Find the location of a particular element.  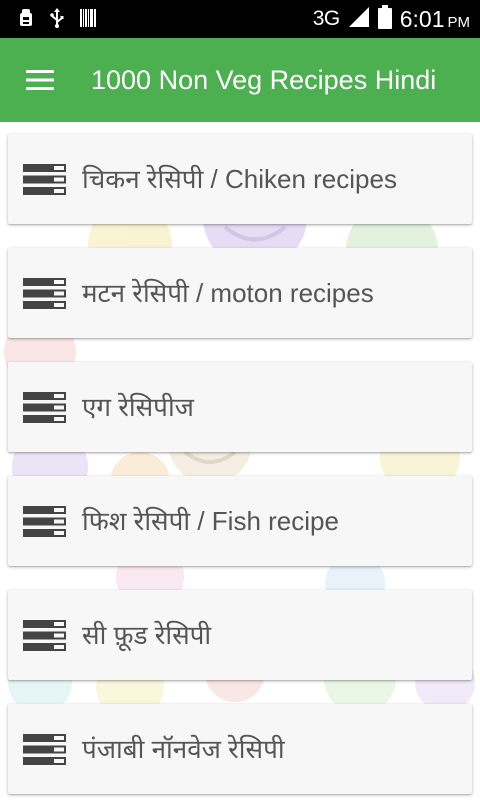

category-item-fish: फिश रेसिपी / Fish recipe is located at coordinates (240, 521).